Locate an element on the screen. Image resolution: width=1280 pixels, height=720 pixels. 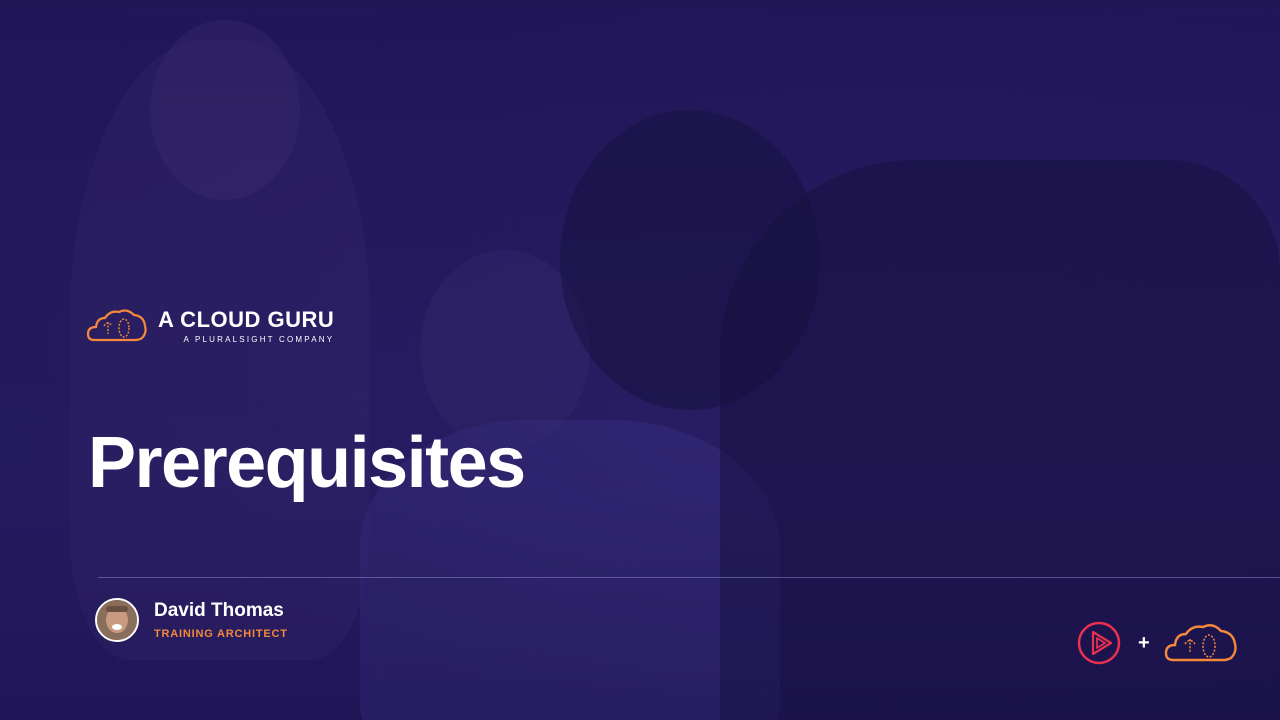
plus-sign: + is located at coordinates (1144, 643).